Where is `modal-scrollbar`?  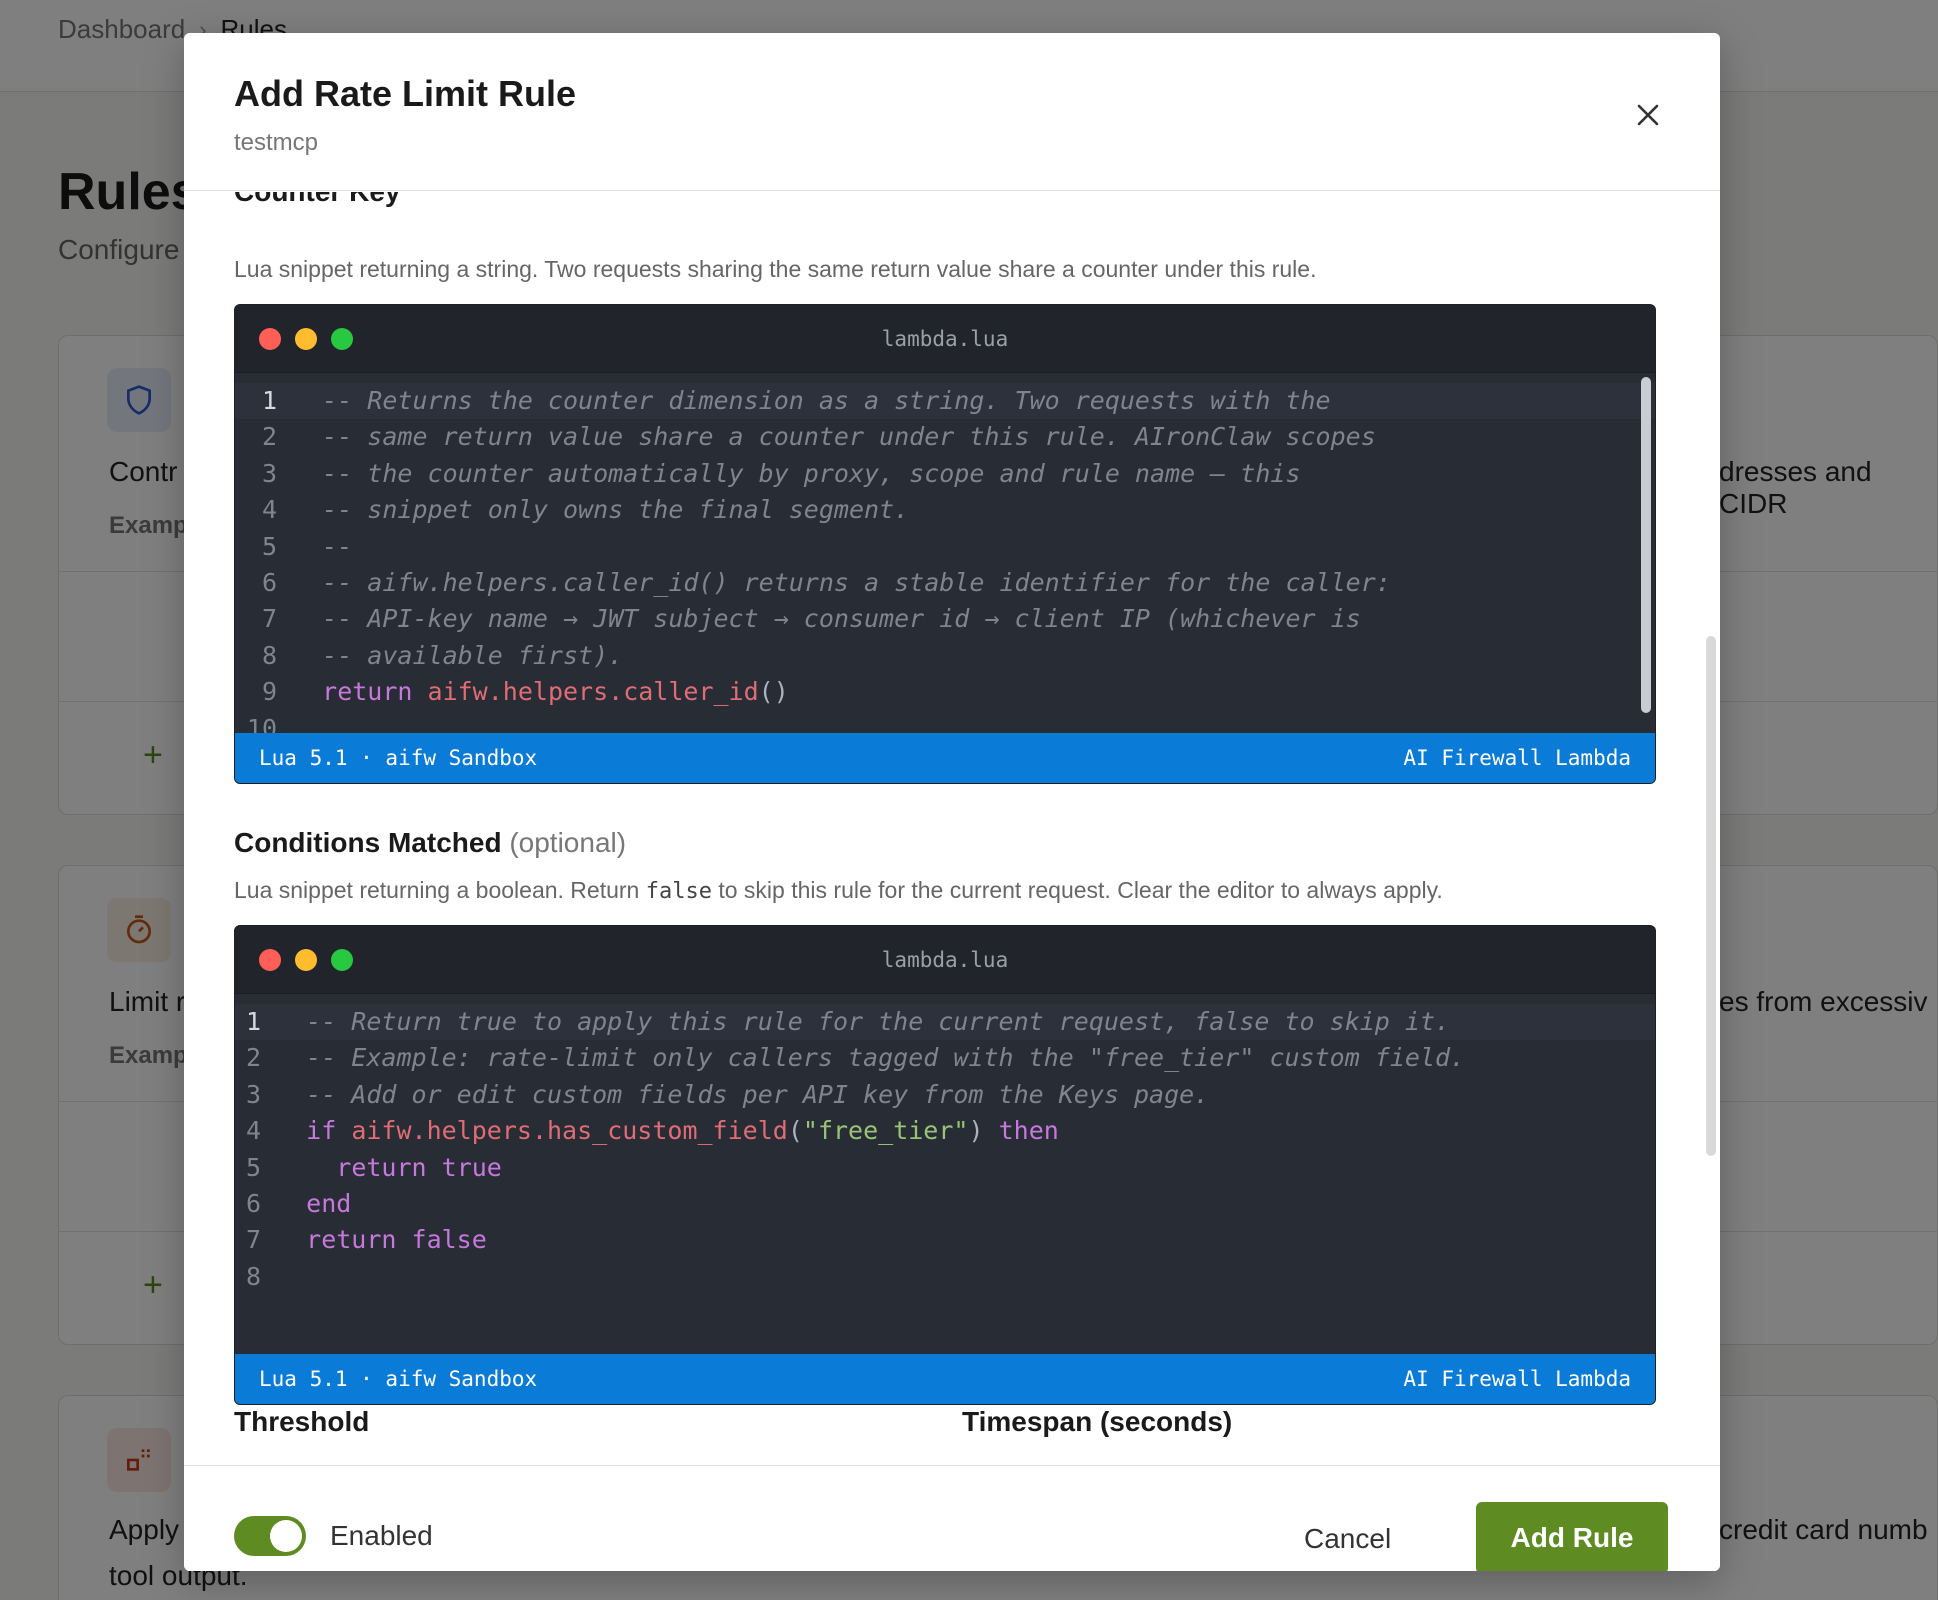
modal-scrollbar is located at coordinates (1711, 896).